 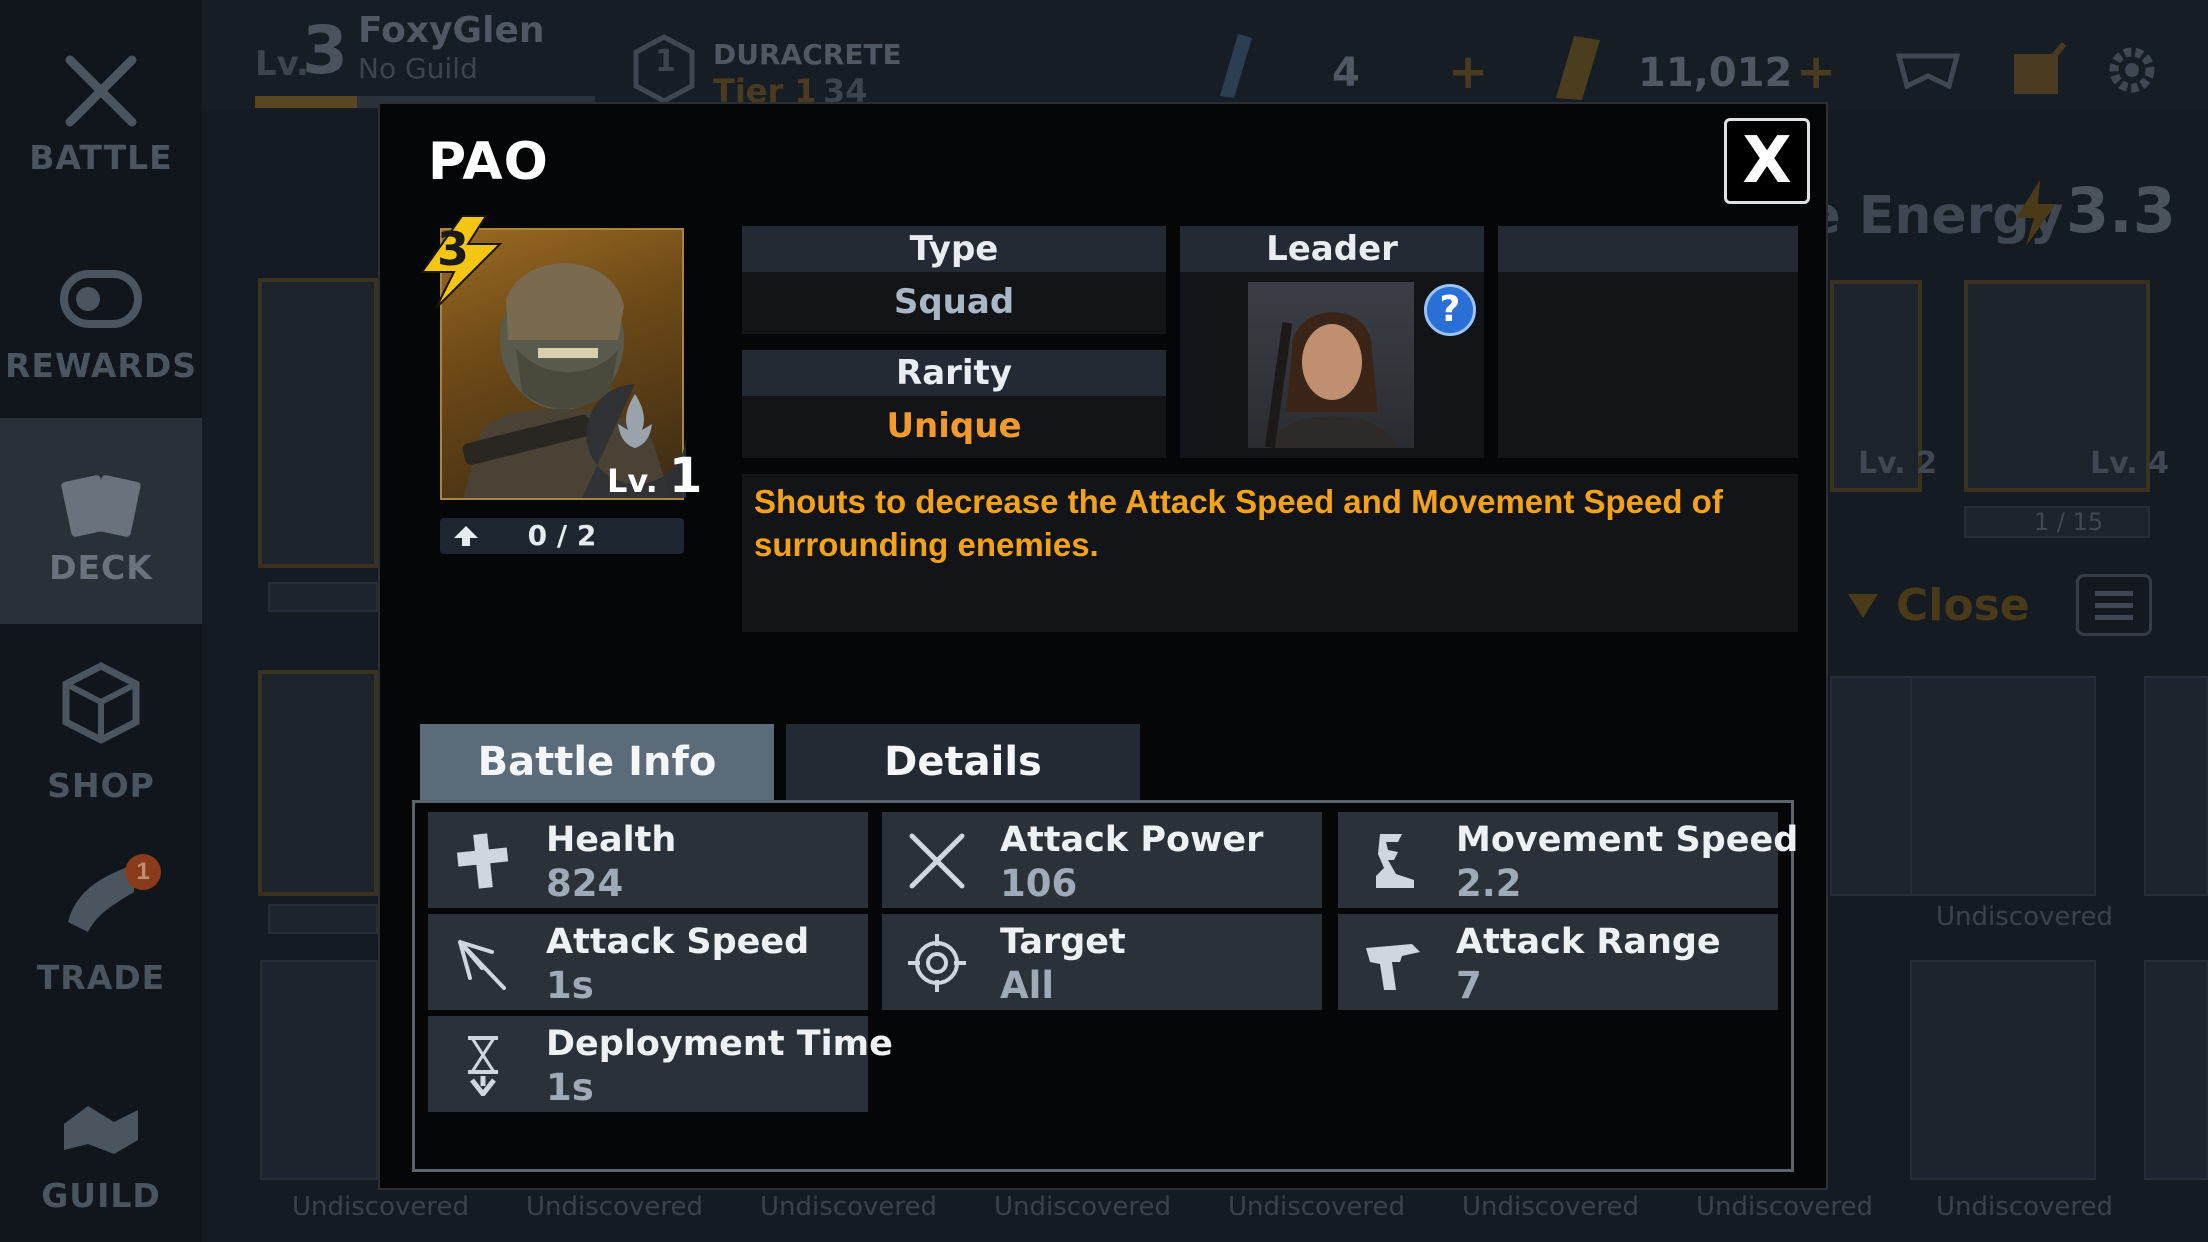 I want to click on sidebar: BATTLE REWARDS DECK SHOP TRADE 1 GUILD, so click(x=101, y=621).